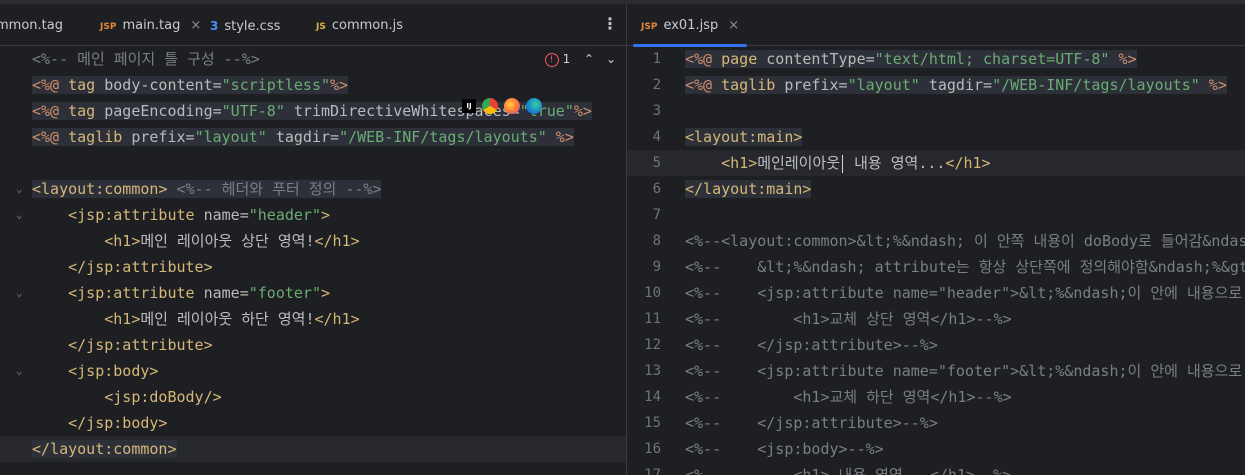 This screenshot has width=1245, height=475. I want to click on tab-label: main.tag, so click(151, 25).